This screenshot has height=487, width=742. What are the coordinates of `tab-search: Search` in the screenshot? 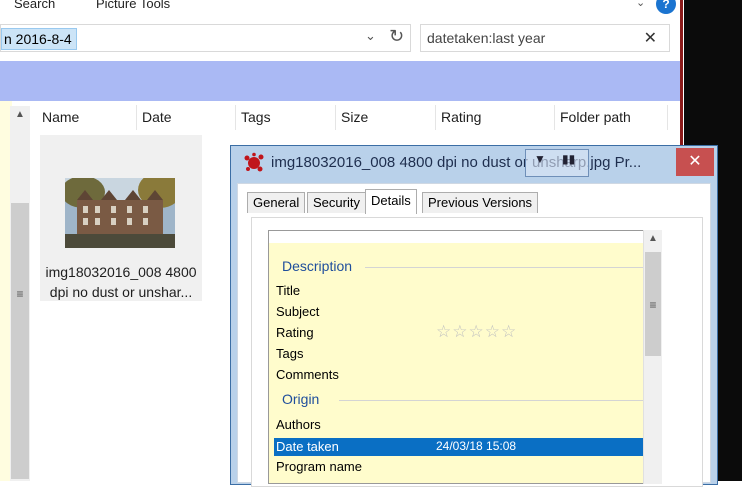 It's located at (34, 5).